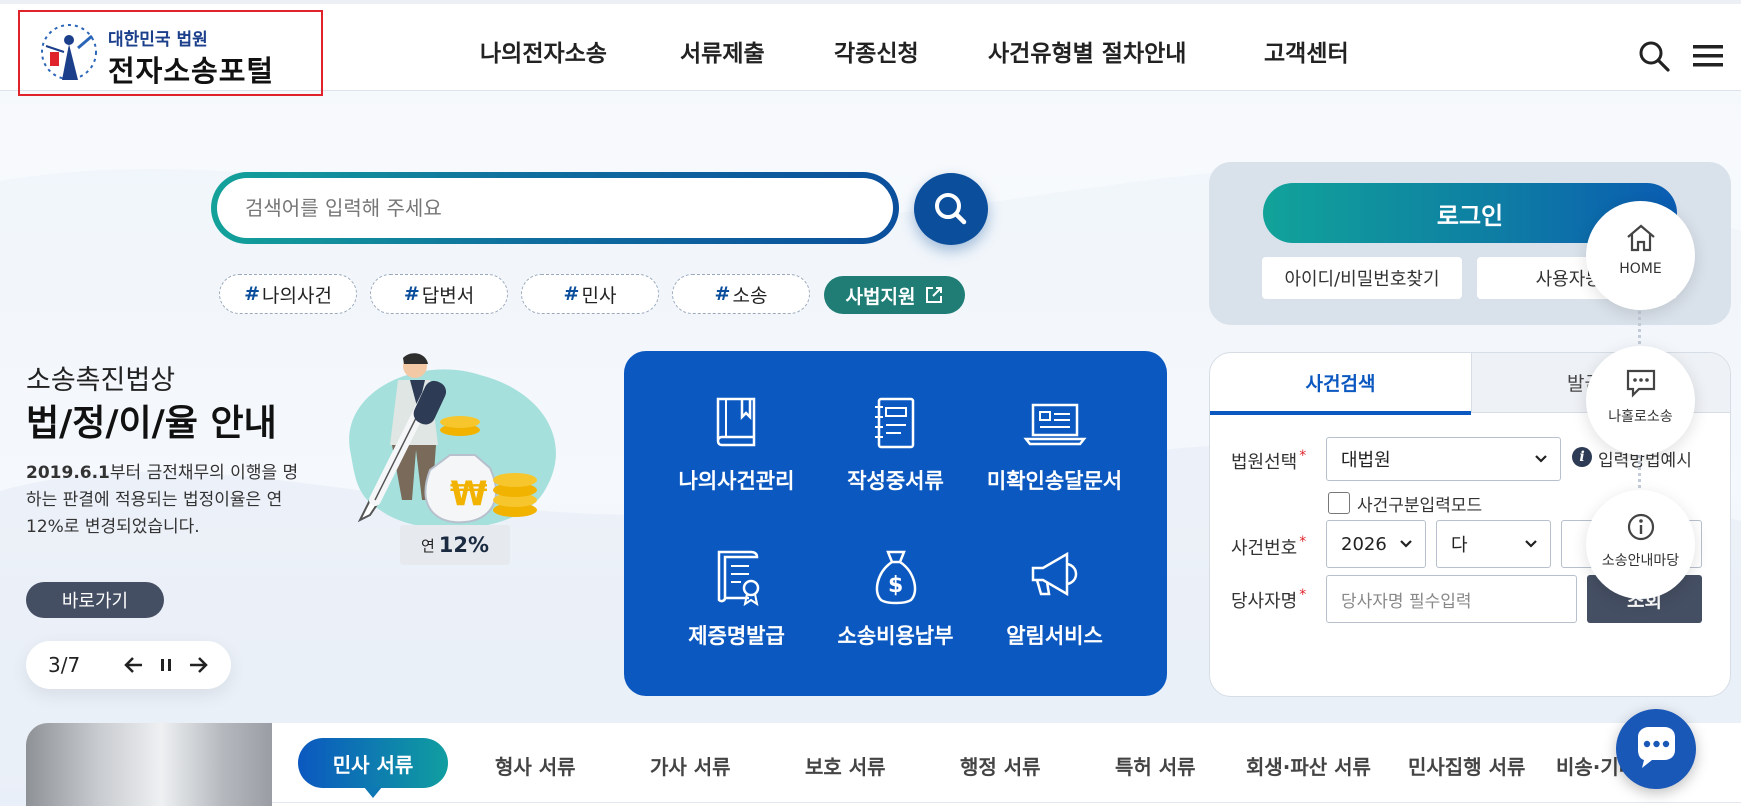 Image resolution: width=1741 pixels, height=806 pixels. I want to click on service-label: 미확인송달문서, so click(1054, 481).